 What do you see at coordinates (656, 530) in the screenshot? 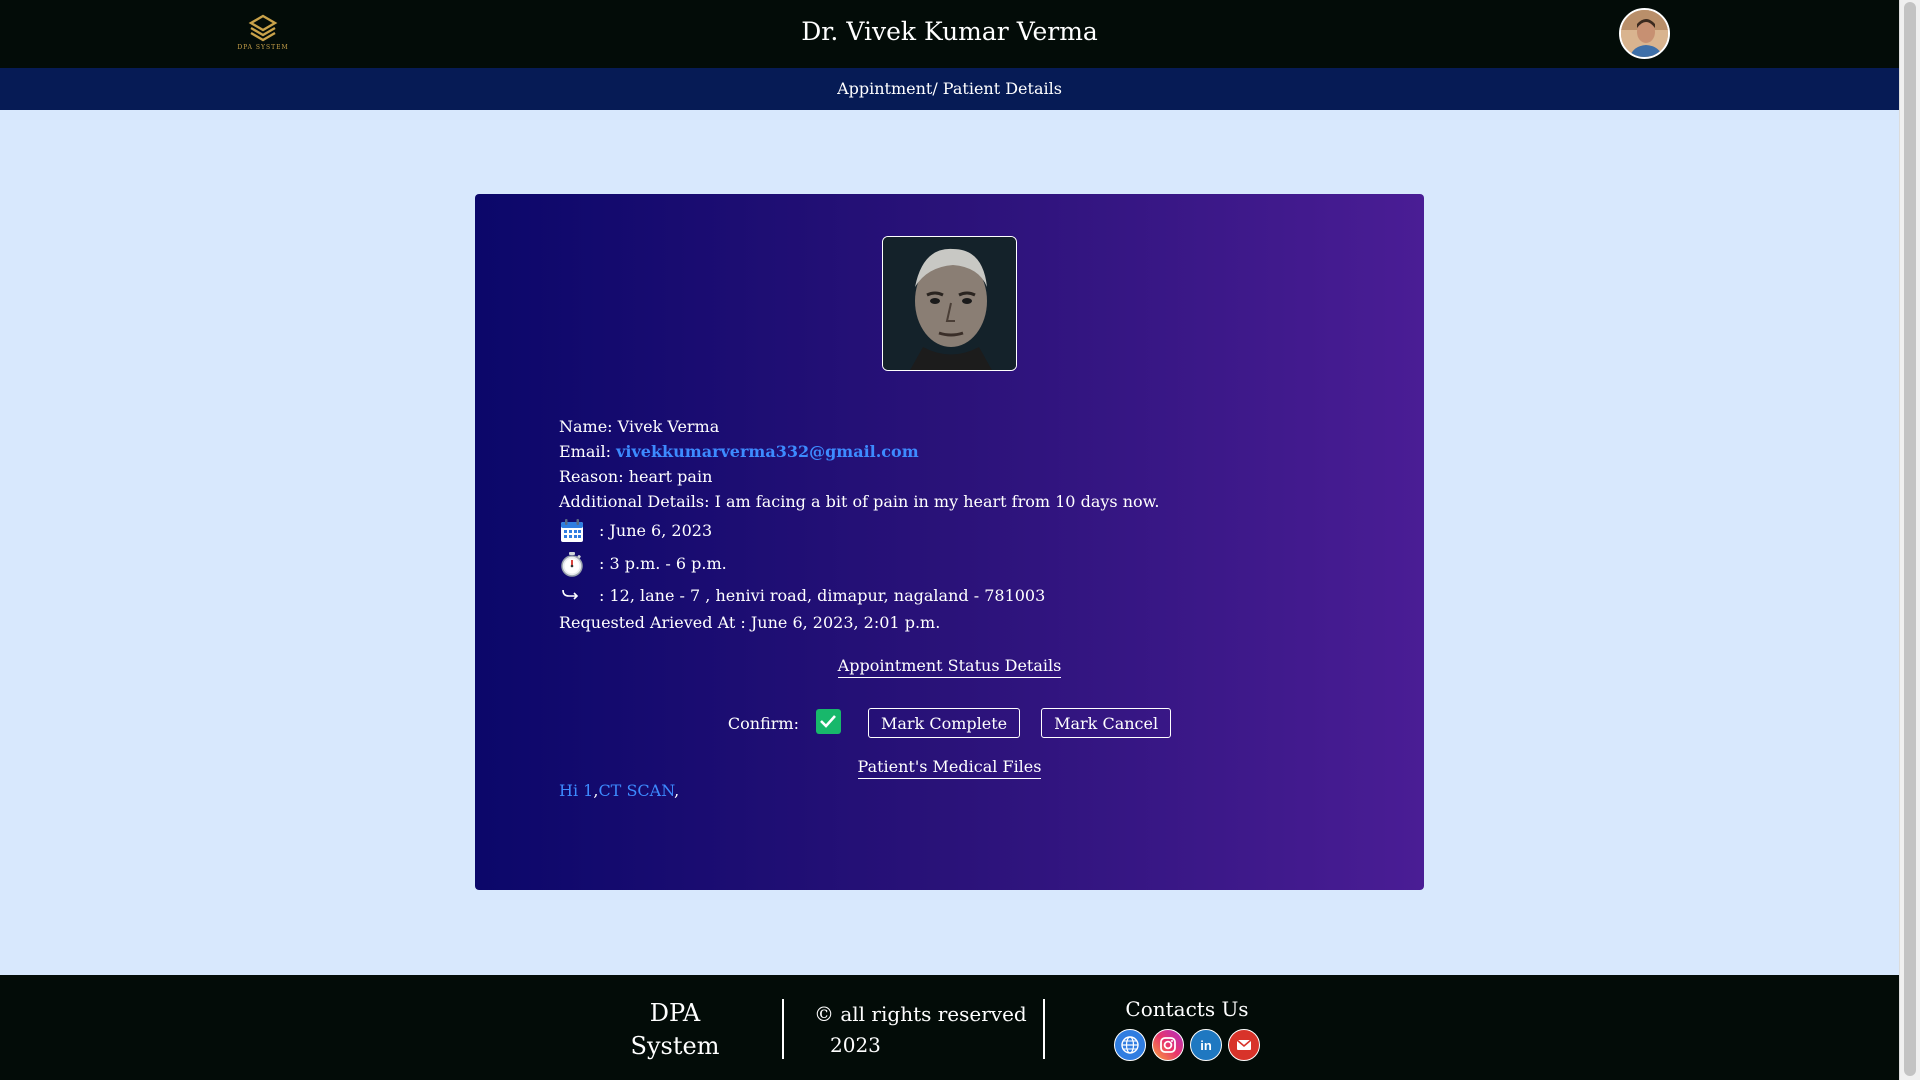
I see `appointment-date: : June 6, 2023` at bounding box center [656, 530].